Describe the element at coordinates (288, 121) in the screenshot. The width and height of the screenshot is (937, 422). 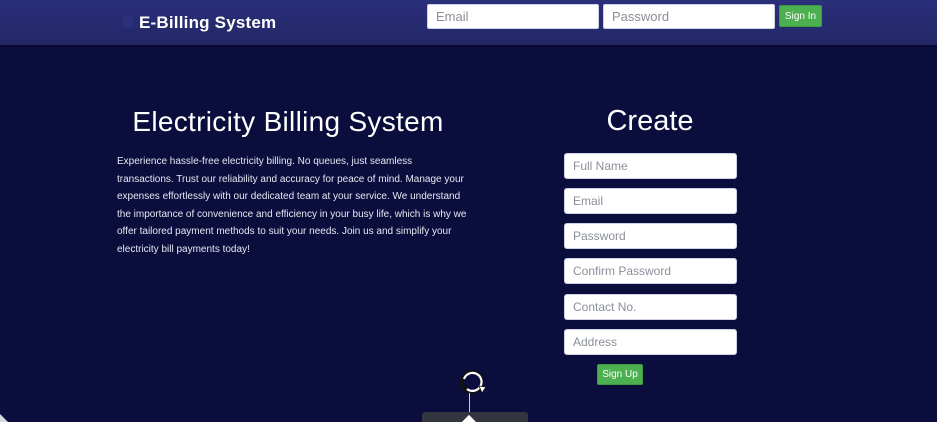
I see `hero-title: Electricity Billing System` at that location.